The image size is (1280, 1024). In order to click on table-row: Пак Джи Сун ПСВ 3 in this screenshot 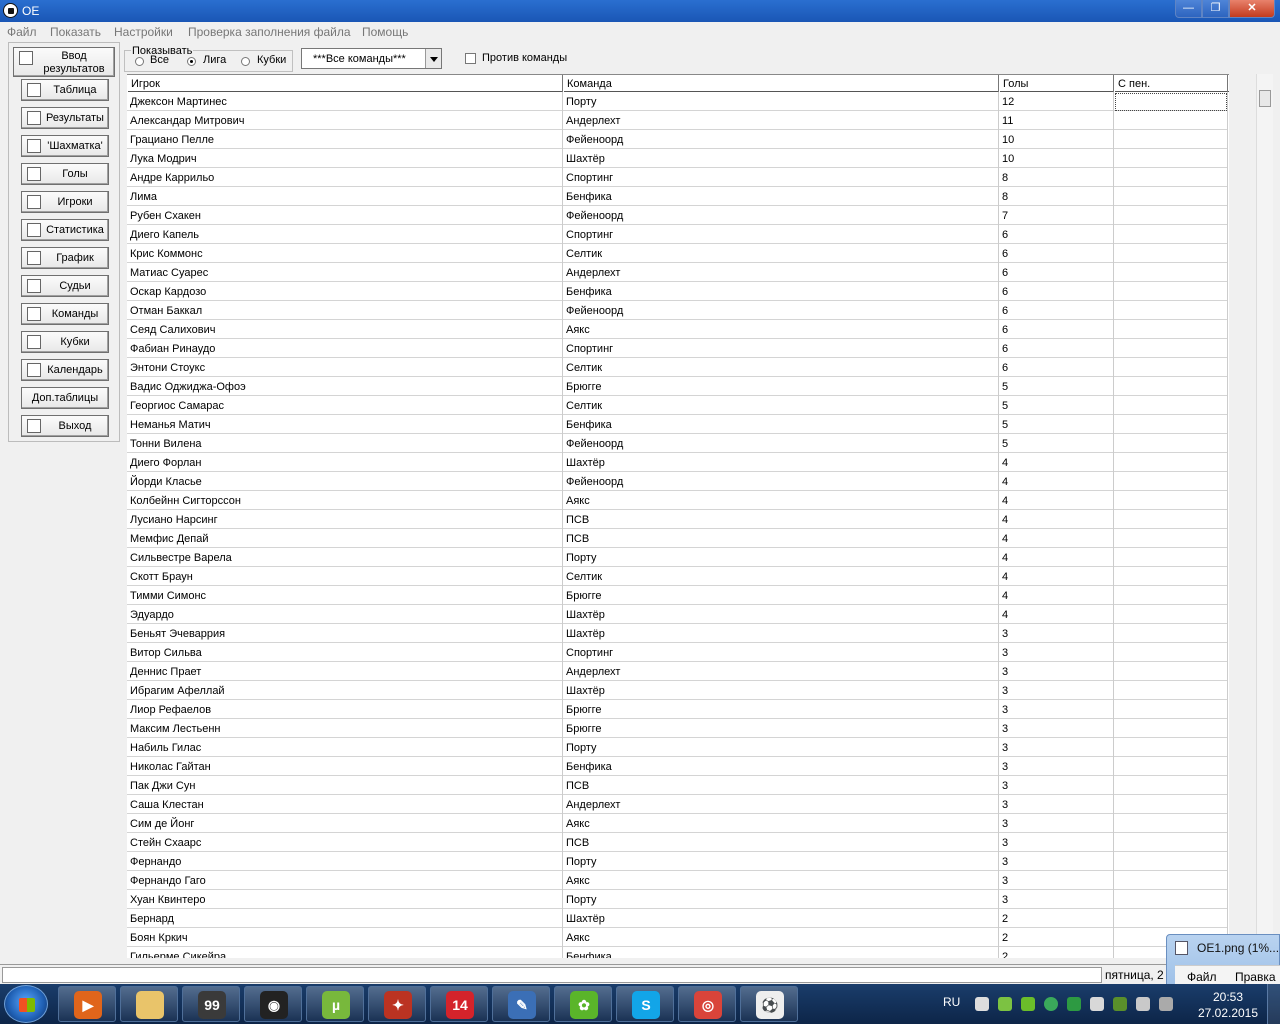, I will do `click(677, 785)`.